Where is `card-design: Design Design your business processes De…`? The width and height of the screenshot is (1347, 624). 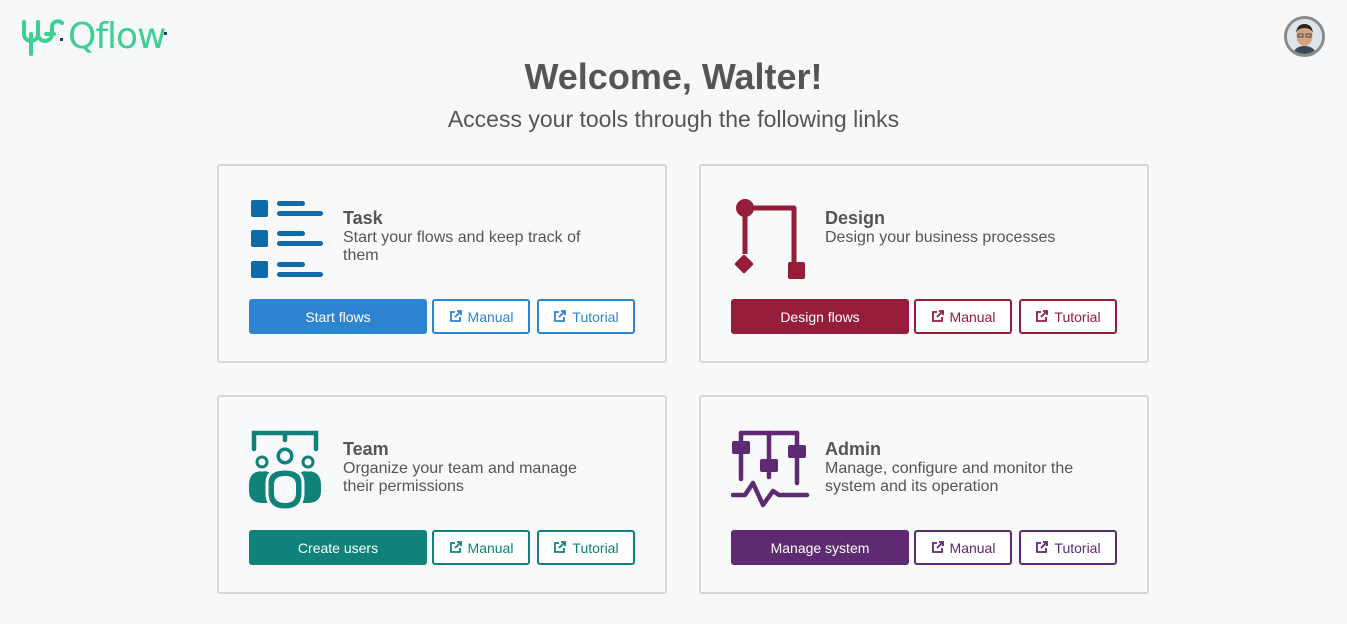 card-design: Design Design your business processes De… is located at coordinates (924, 263).